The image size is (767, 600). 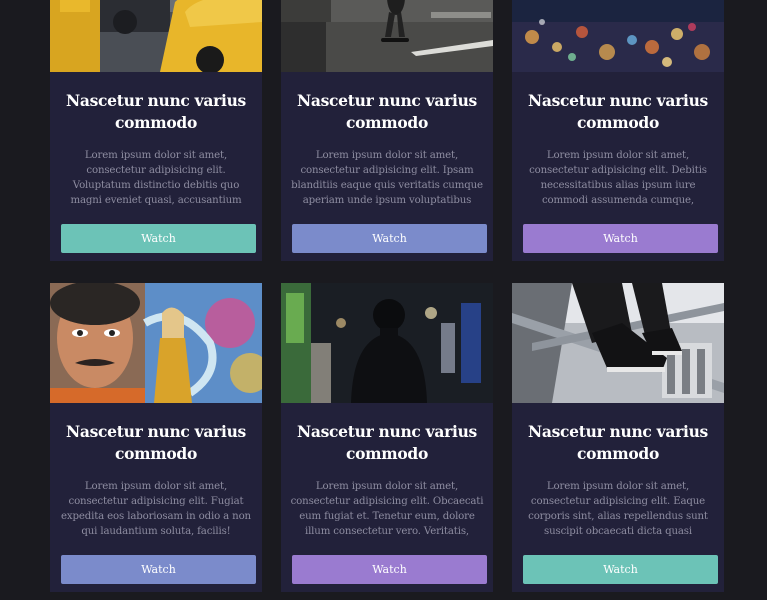 What do you see at coordinates (618, 36) in the screenshot?
I see `city-lights-bokeh-photo` at bounding box center [618, 36].